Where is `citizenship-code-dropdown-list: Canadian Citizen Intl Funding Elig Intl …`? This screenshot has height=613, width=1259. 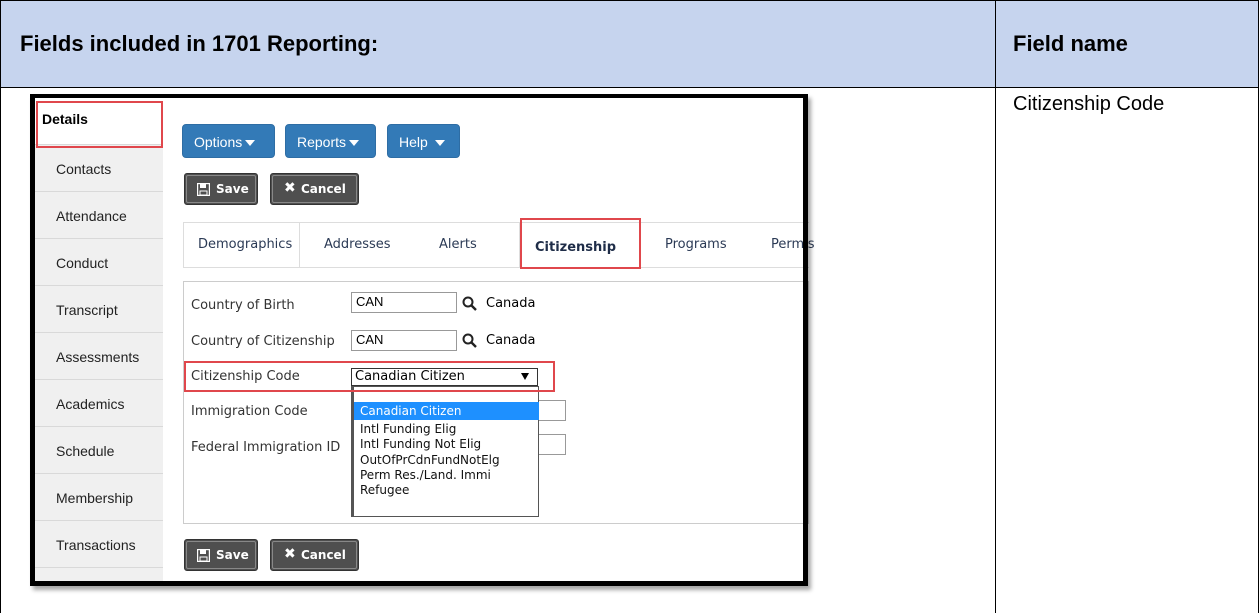 citizenship-code-dropdown-list: Canadian Citizen Intl Funding Elig Intl … is located at coordinates (445, 451).